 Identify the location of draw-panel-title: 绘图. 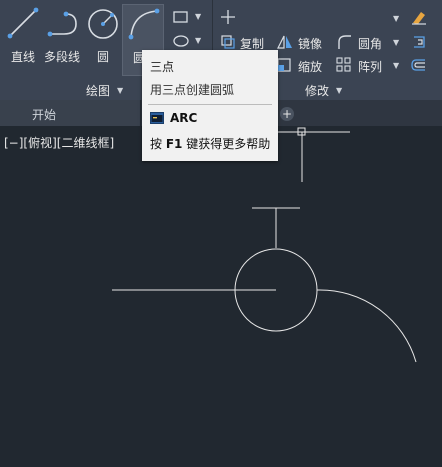
(98, 90).